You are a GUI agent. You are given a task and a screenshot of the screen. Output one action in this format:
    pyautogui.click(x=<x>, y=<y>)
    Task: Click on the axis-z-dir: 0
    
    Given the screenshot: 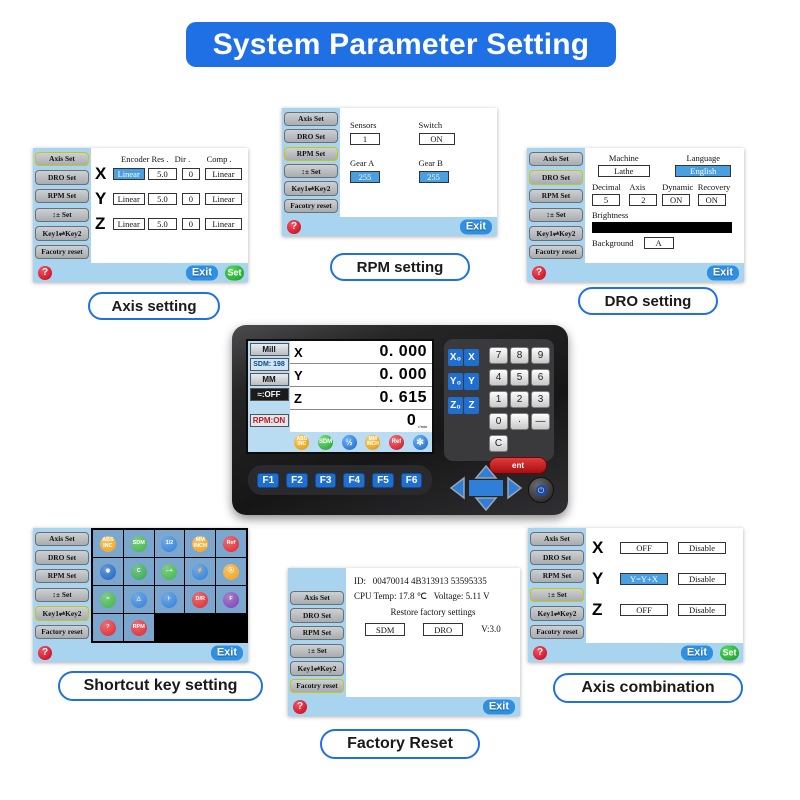 What is the action you would take?
    pyautogui.click(x=190, y=224)
    